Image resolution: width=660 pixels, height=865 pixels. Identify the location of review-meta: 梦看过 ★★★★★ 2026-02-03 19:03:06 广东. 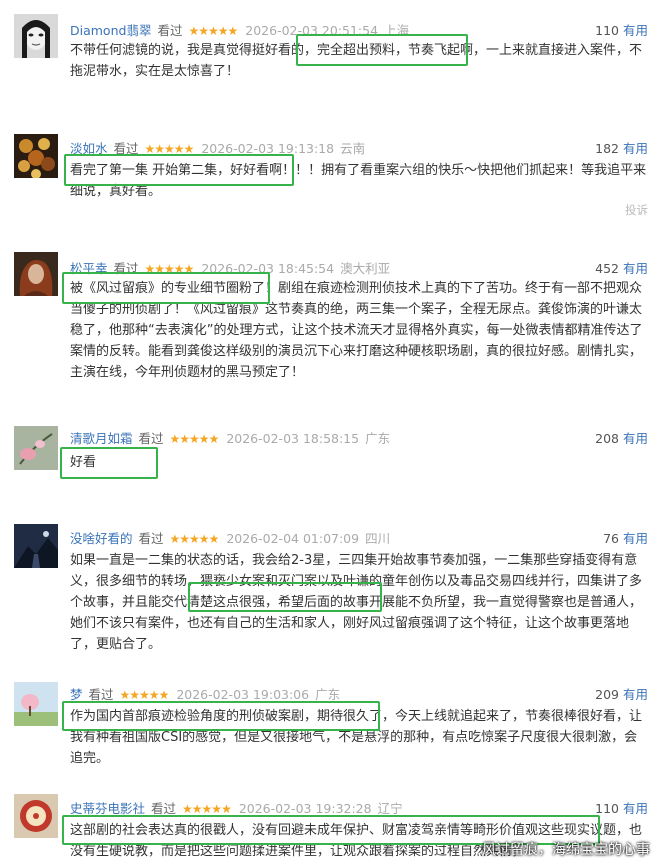
(205, 693).